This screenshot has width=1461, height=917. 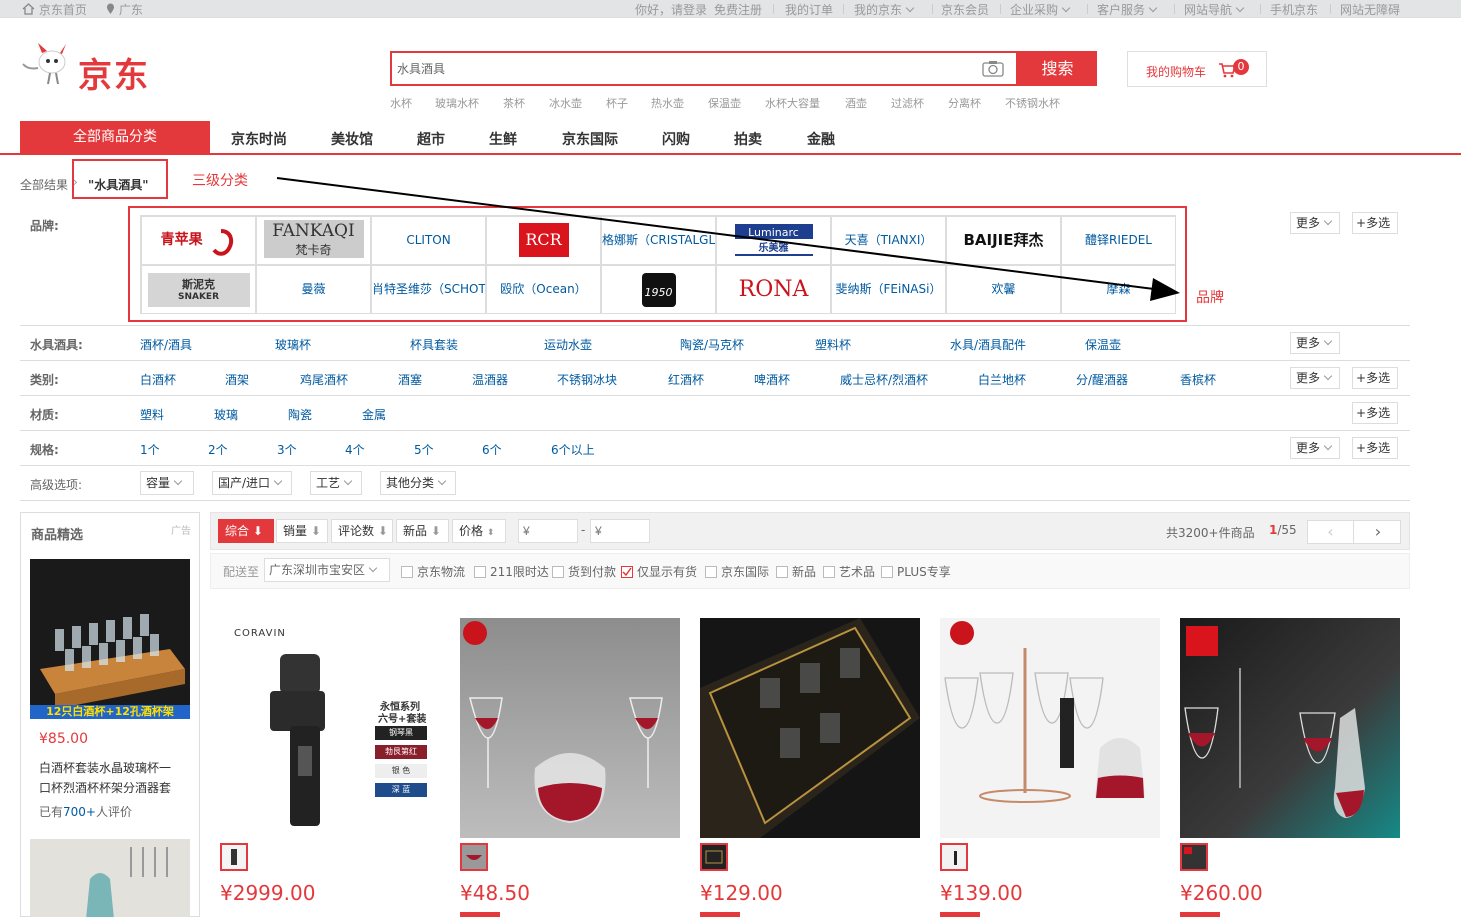 I want to click on checkbox-jd-intl: 京东国际, so click(x=737, y=571).